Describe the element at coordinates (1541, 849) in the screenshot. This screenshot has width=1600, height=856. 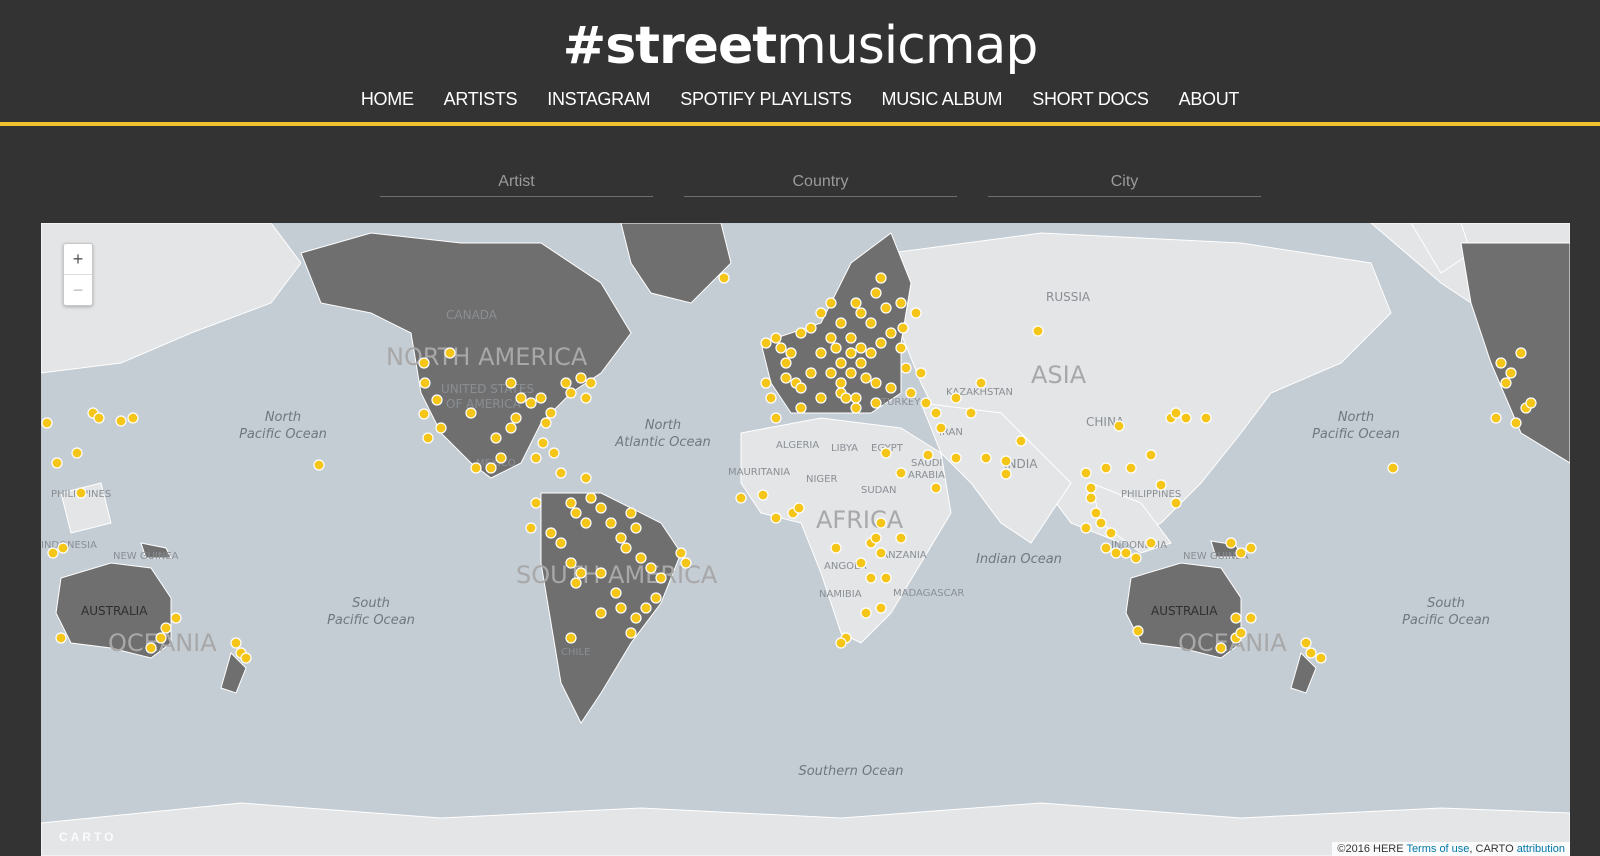
I see `attribution-link: attribution` at that location.